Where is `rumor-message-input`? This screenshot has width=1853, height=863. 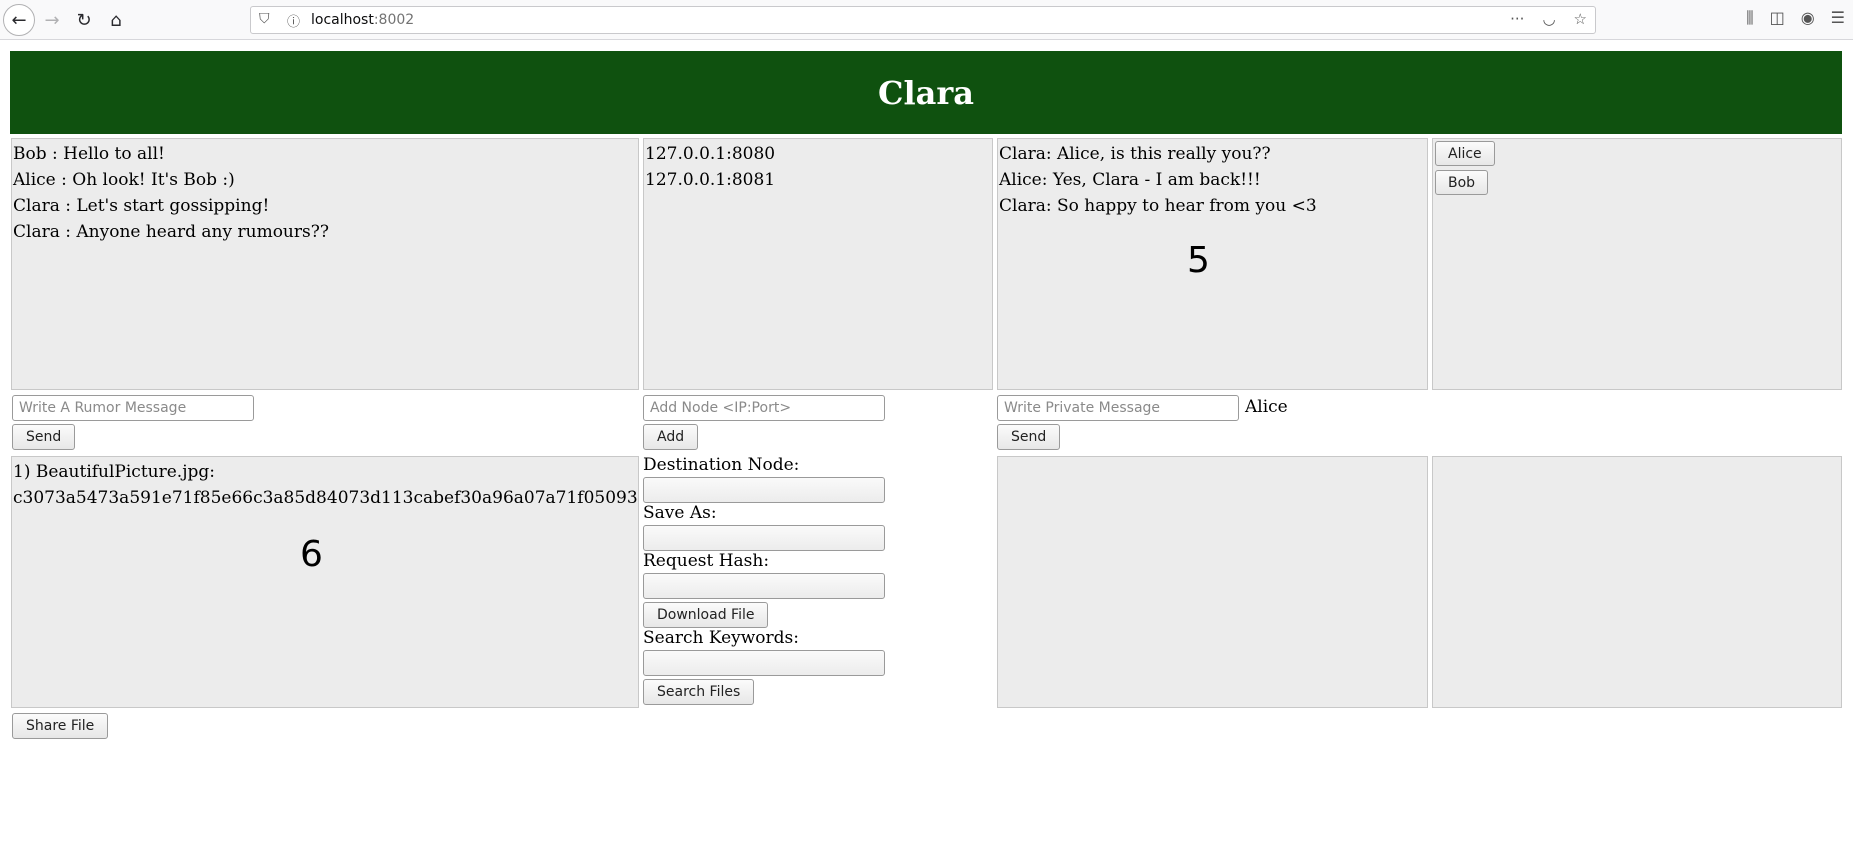
rumor-message-input is located at coordinates (133, 408).